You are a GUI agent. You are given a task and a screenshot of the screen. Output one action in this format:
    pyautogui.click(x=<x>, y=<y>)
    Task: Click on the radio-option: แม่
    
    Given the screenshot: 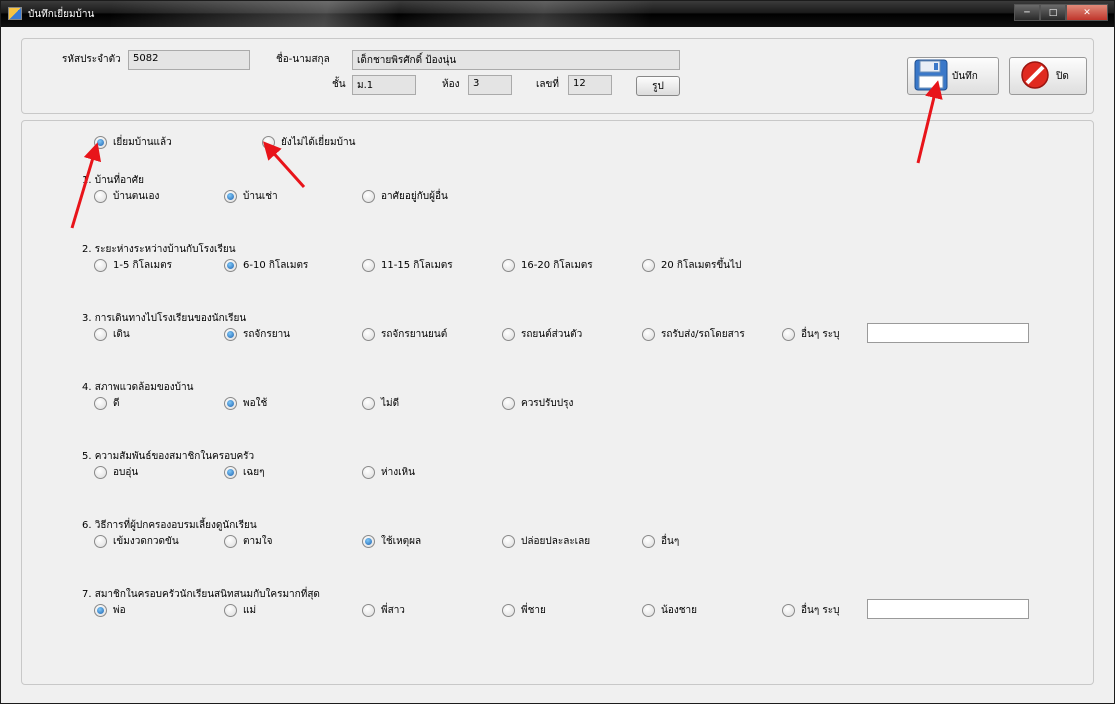 What is the action you would take?
    pyautogui.click(x=240, y=610)
    